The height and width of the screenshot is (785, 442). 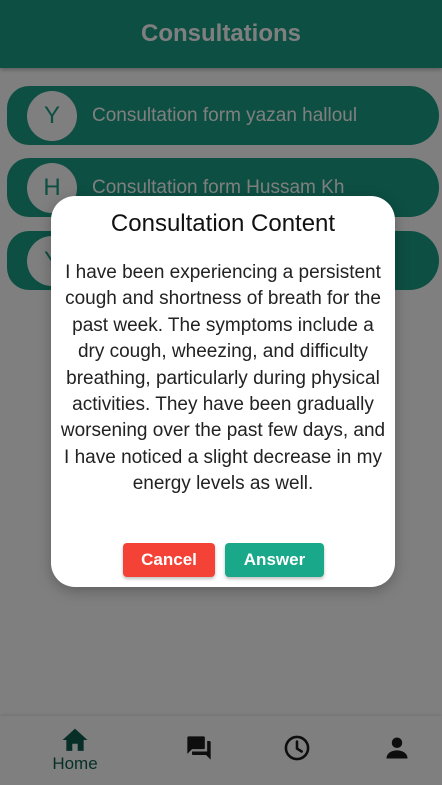 What do you see at coordinates (274, 560) in the screenshot?
I see `answer-button: Answer` at bounding box center [274, 560].